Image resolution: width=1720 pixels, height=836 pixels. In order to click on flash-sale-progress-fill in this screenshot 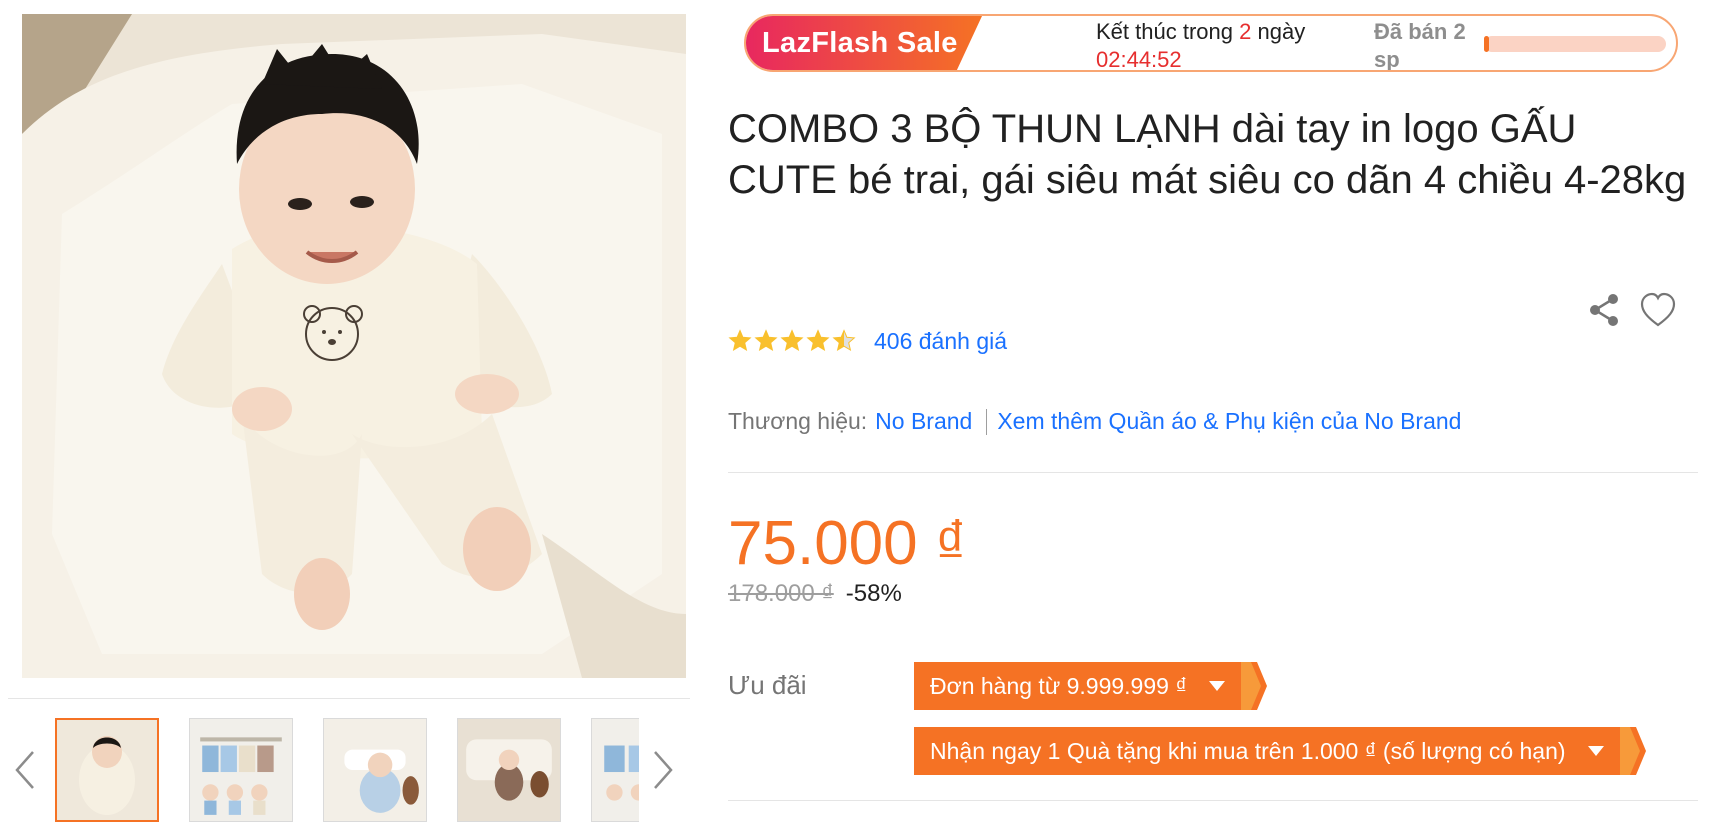, I will do `click(1487, 44)`.